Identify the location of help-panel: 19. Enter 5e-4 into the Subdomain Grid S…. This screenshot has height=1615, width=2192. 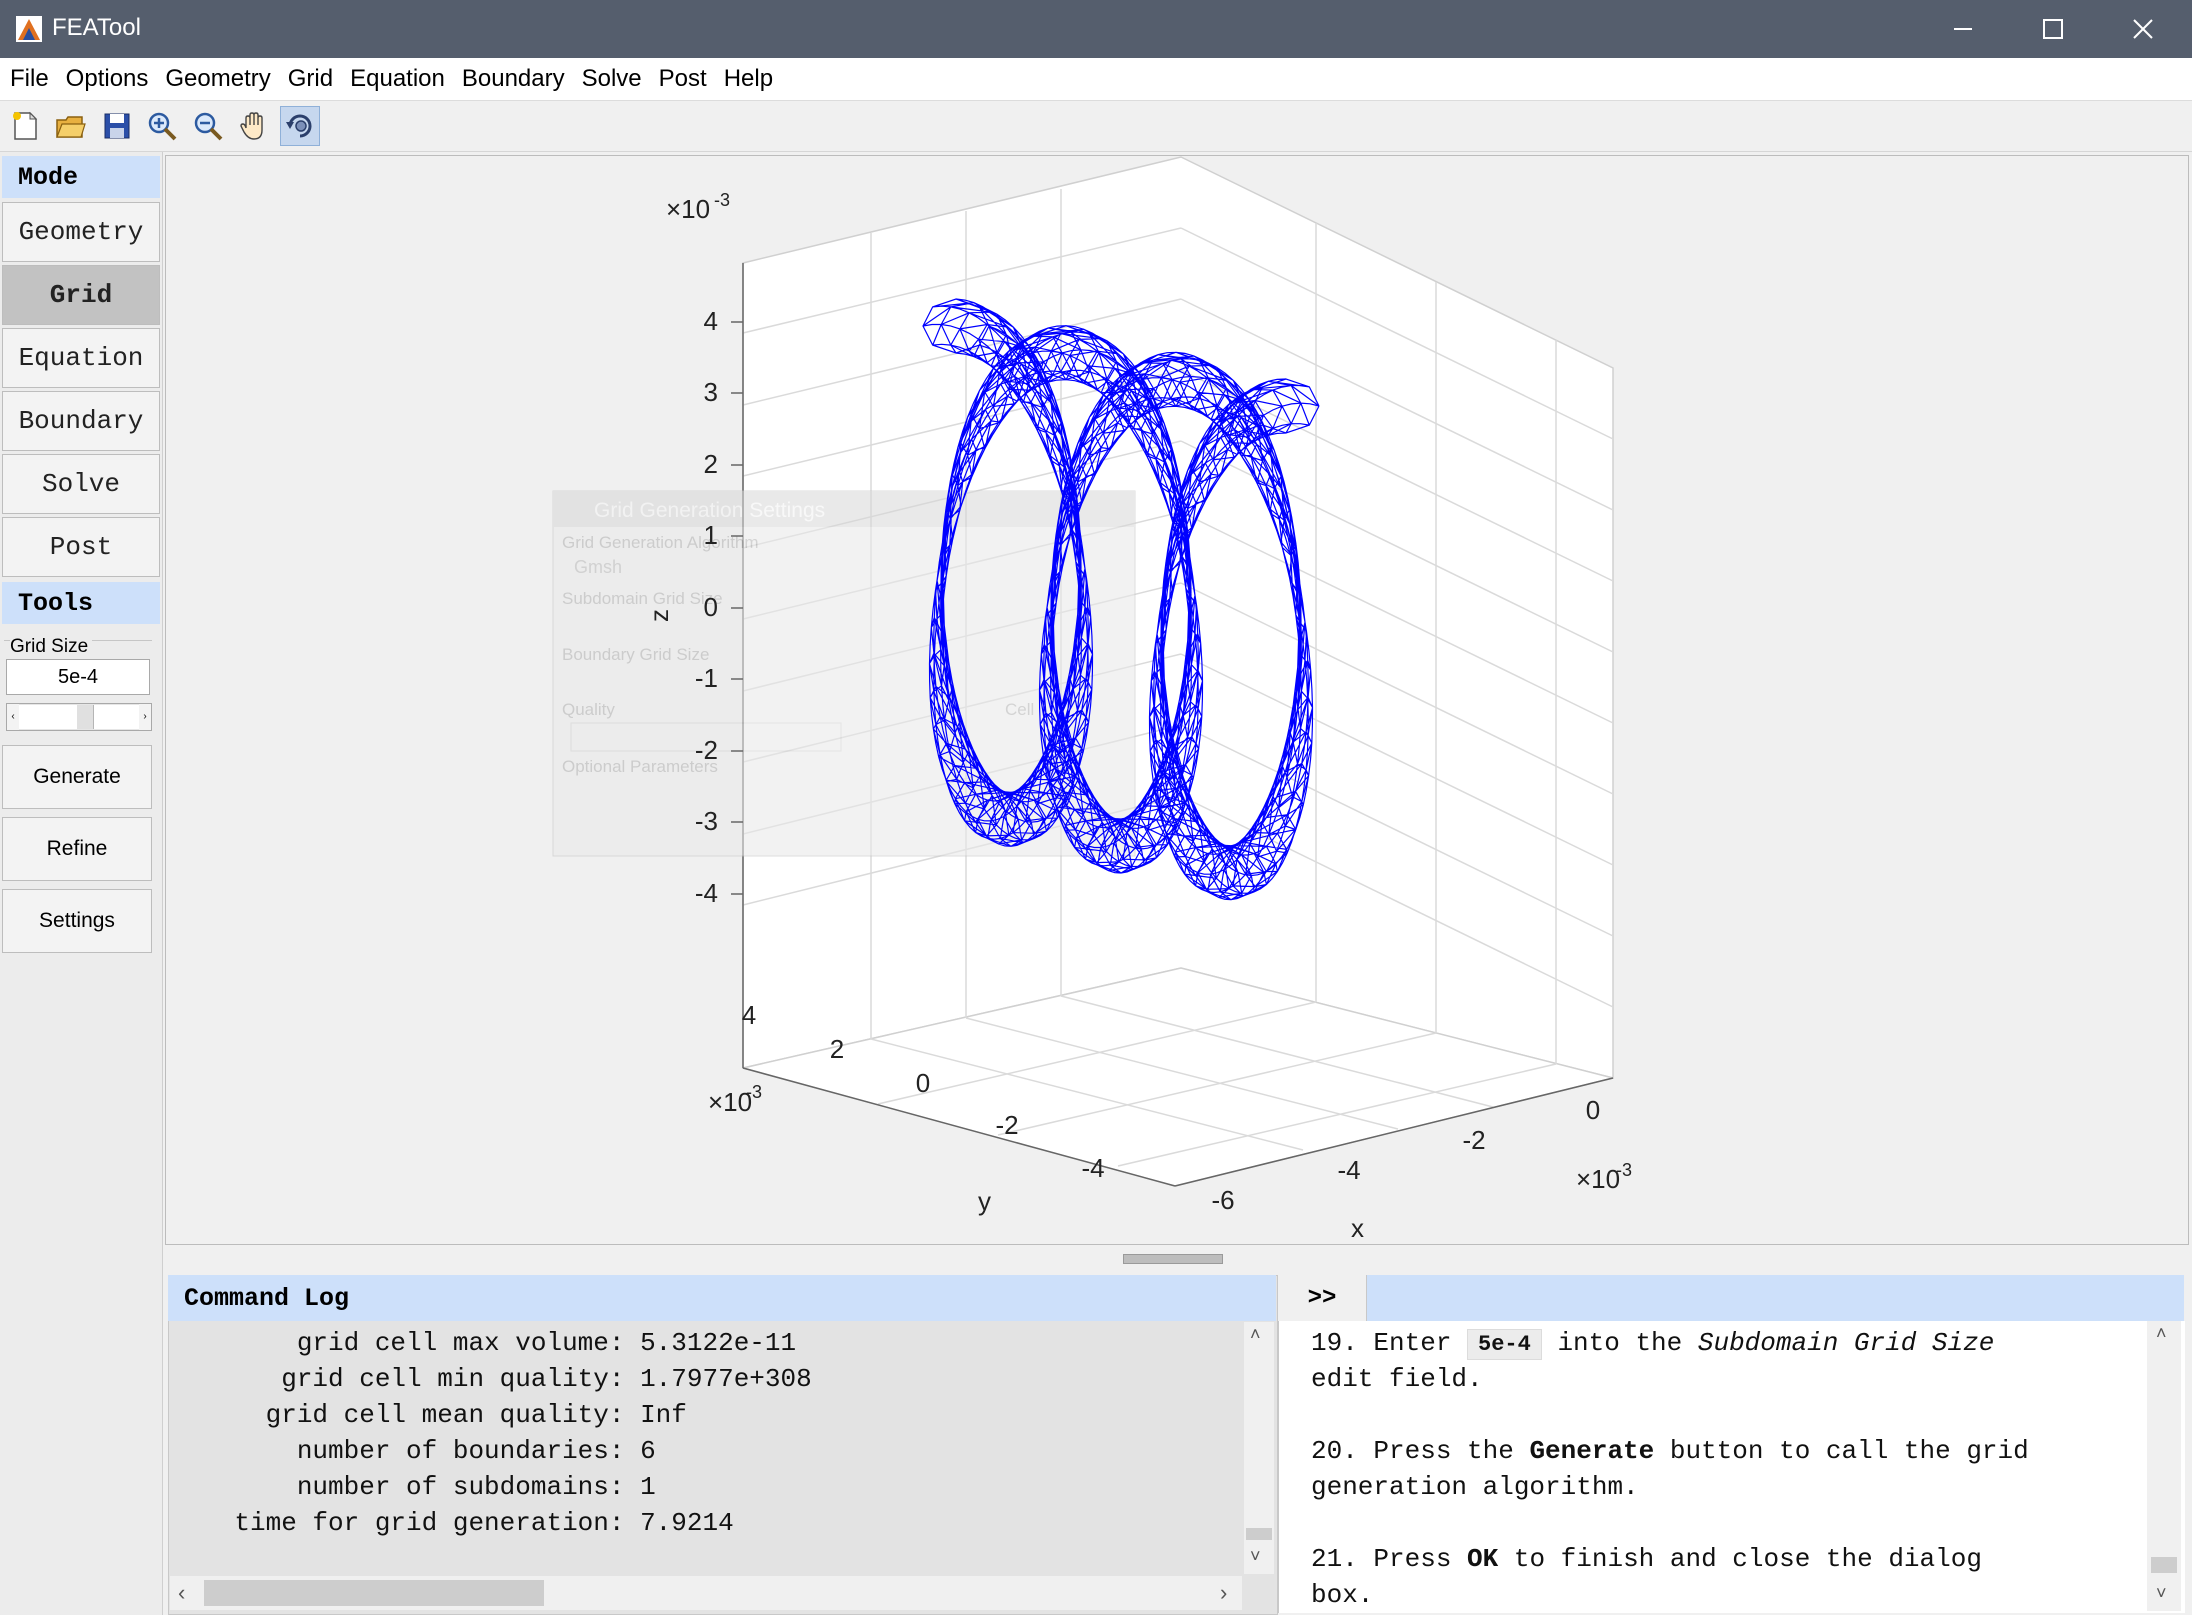
(1731, 1467).